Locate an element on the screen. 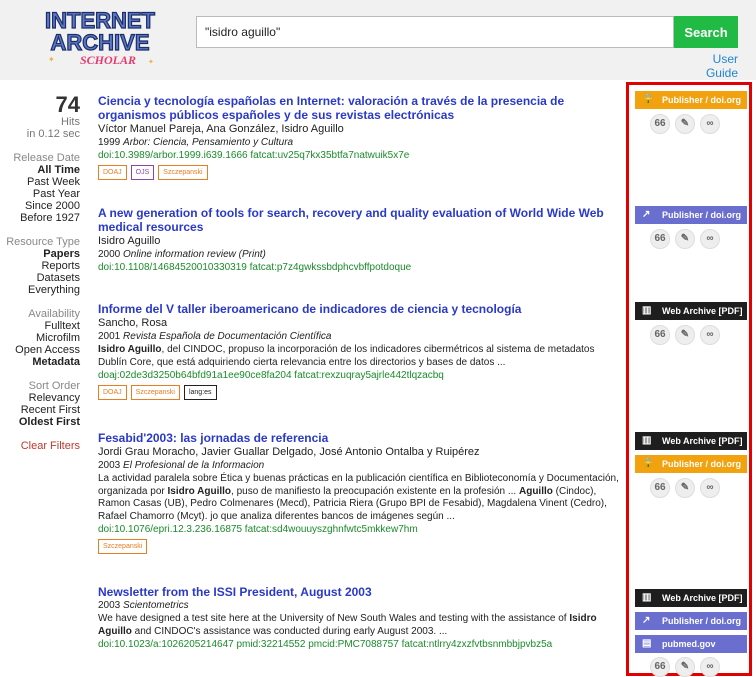  tag-doaj: DOAJ is located at coordinates (112, 392).